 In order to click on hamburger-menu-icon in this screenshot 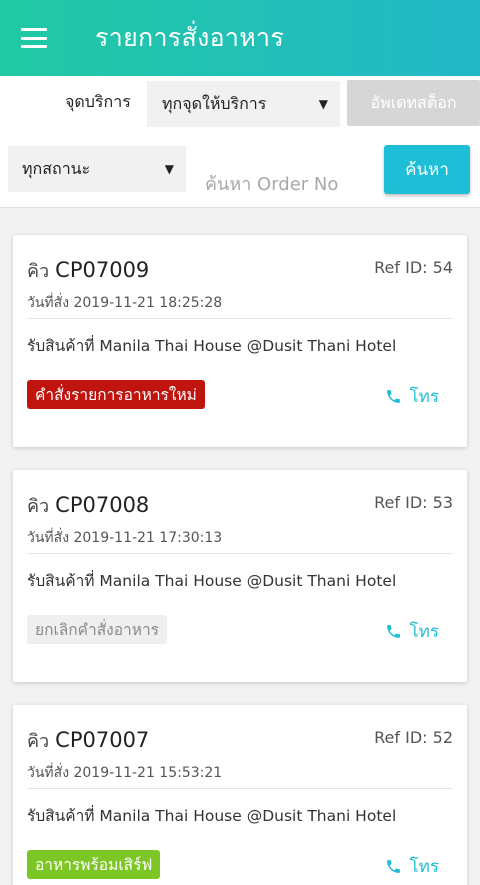, I will do `click(34, 38)`.